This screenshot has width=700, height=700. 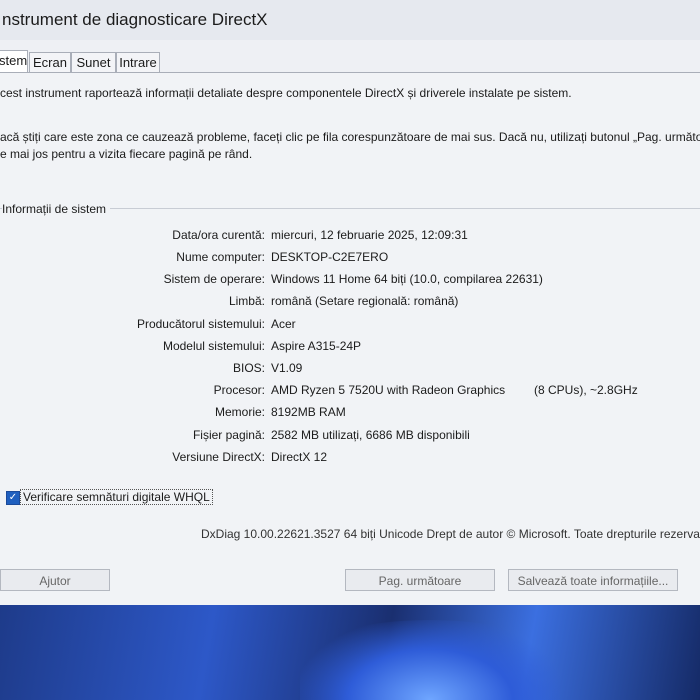 What do you see at coordinates (350, 371) in the screenshot?
I see `info-row-bios: BIOS: V1.09` at bounding box center [350, 371].